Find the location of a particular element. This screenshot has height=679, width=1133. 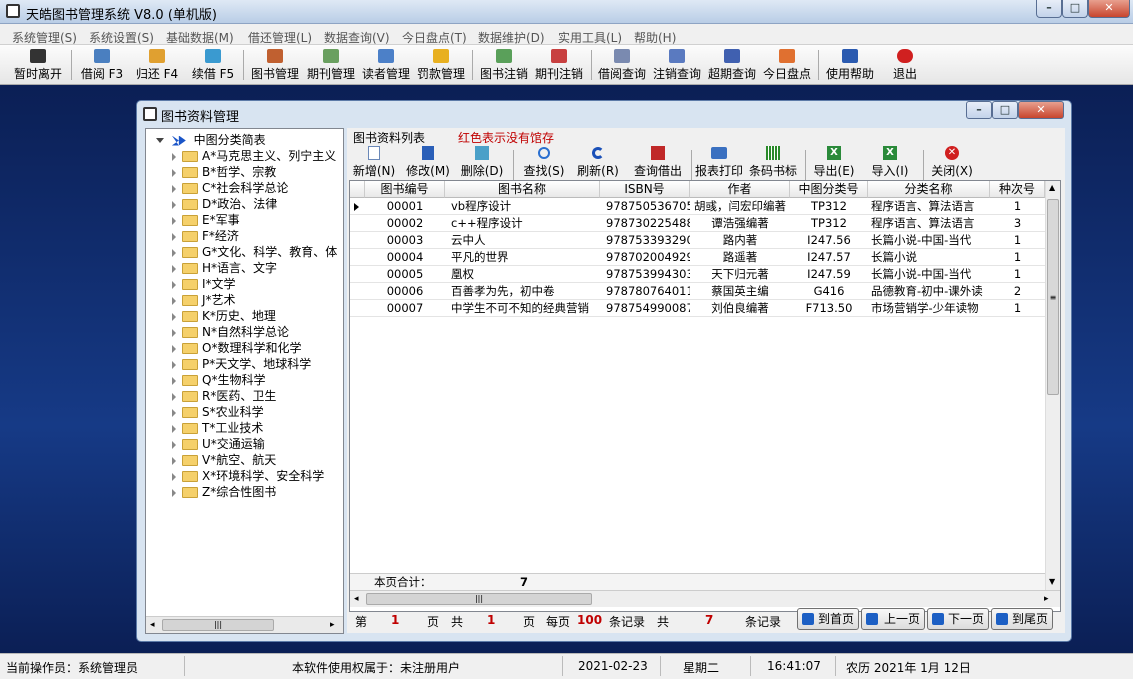

tree-node: E*军事 is located at coordinates (206, 220).